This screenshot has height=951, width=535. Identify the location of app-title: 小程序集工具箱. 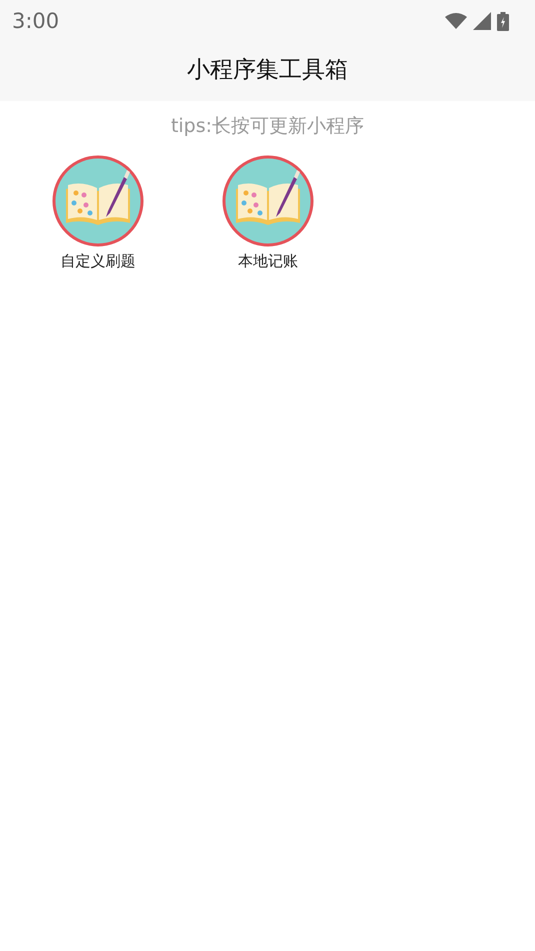
(267, 70).